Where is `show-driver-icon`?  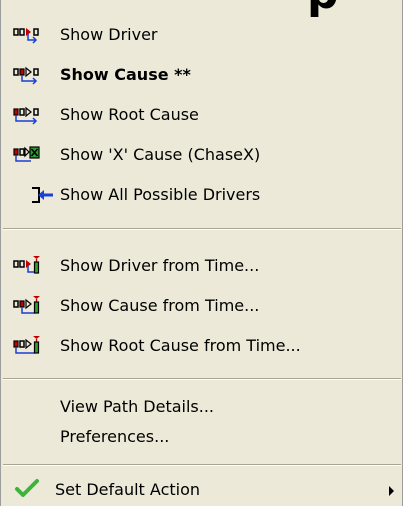
show-driver-icon is located at coordinates (26, 36).